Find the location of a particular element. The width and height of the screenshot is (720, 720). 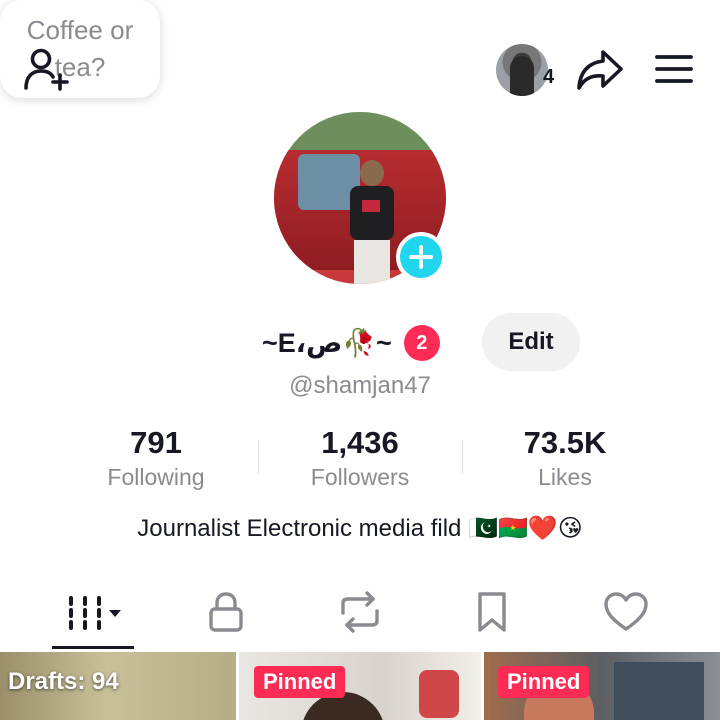

display-name: ~E،ص🥀~ is located at coordinates (327, 343).